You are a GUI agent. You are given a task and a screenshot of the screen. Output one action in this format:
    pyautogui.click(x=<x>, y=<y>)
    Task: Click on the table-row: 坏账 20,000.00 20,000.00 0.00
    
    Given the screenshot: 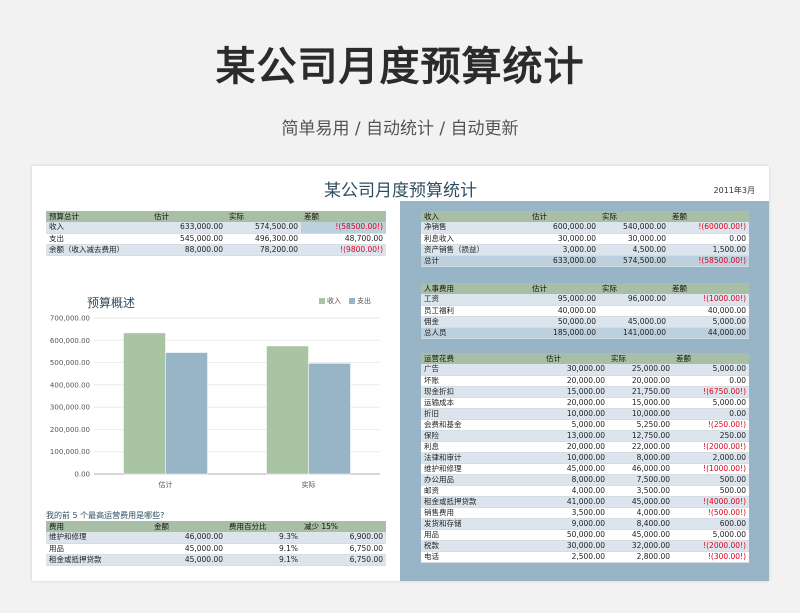 What is the action you would take?
    pyautogui.click(x=585, y=381)
    